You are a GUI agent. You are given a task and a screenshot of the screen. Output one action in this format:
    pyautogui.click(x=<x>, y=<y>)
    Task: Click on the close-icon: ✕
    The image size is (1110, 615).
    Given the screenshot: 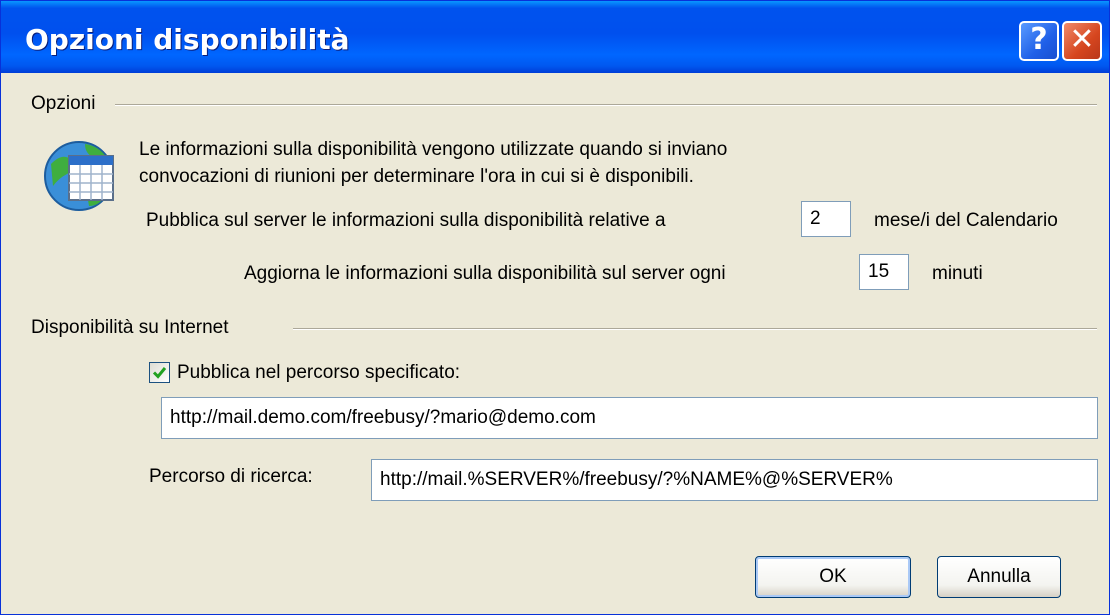 What is the action you would take?
    pyautogui.click(x=1082, y=39)
    